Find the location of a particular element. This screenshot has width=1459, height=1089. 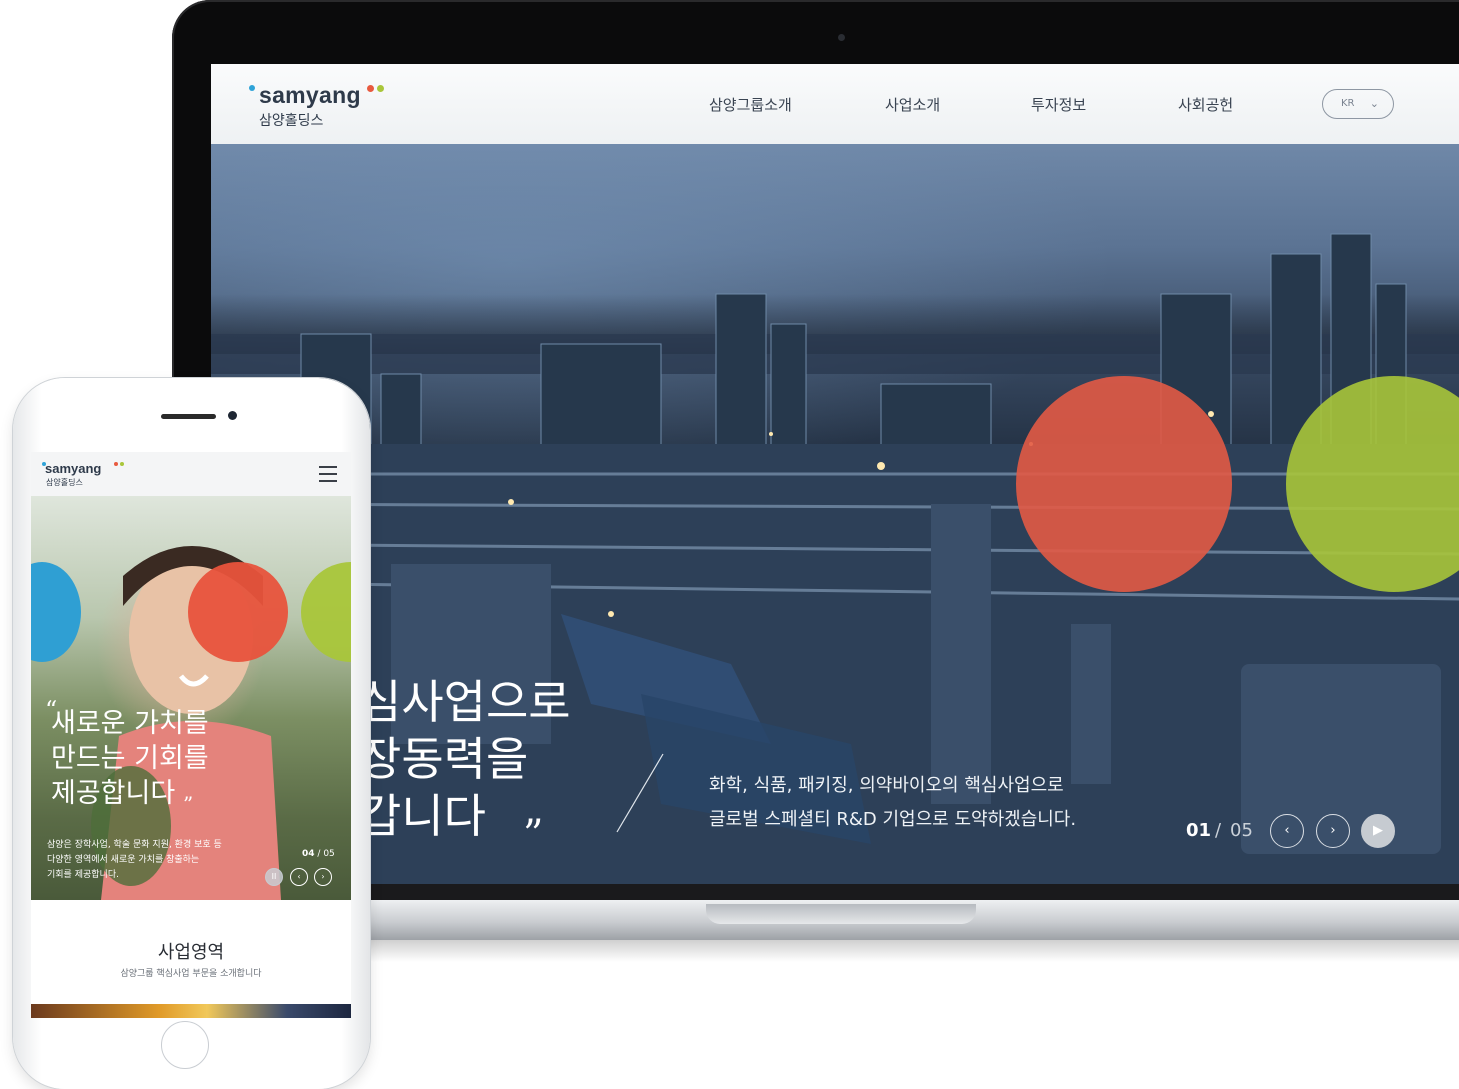

play-button: ▶ is located at coordinates (1378, 831).